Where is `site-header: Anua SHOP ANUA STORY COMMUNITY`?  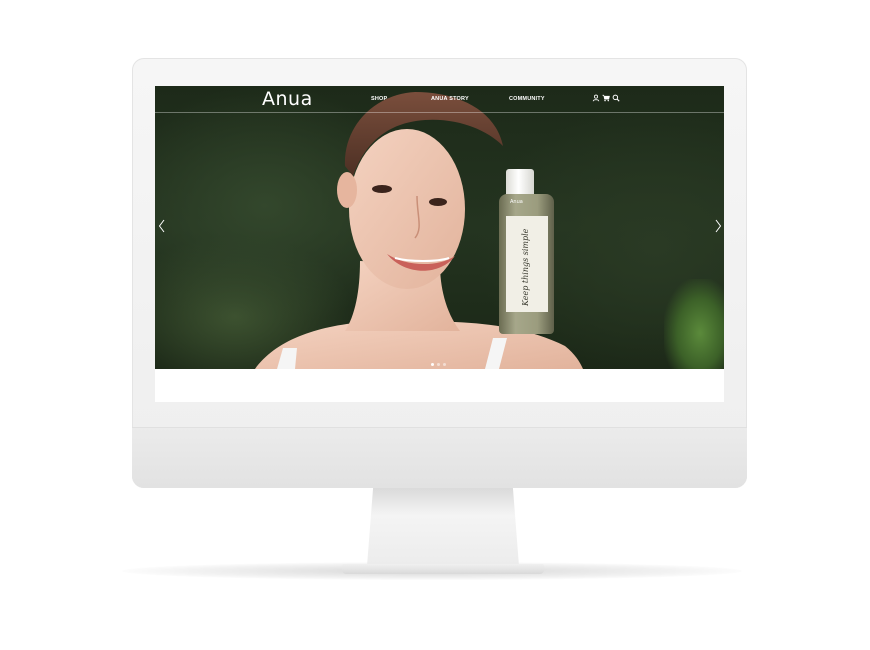 site-header: Anua SHOP ANUA STORY COMMUNITY is located at coordinates (439, 99).